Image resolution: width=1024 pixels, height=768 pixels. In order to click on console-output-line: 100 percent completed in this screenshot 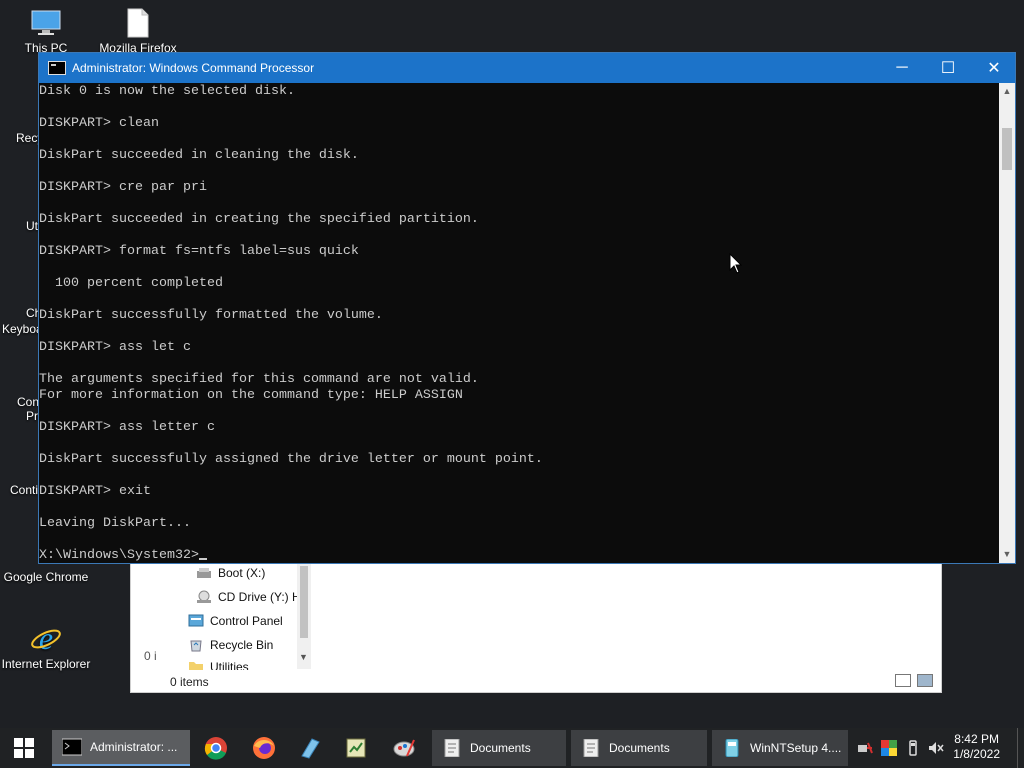, I will do `click(131, 283)`.